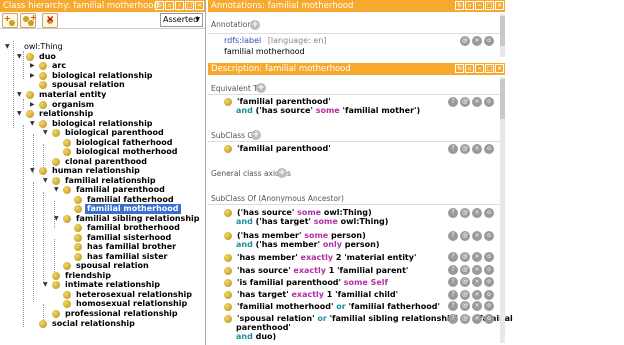  Describe the element at coordinates (181, 20) in the screenshot. I see `hierarchy-view-select: Asserted ▼` at that location.